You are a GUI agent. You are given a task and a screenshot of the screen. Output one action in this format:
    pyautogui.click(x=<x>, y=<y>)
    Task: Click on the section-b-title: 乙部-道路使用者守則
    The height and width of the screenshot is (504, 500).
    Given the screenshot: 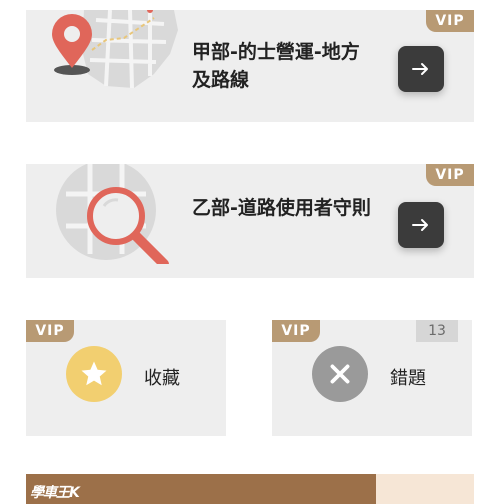 What is the action you would take?
    pyautogui.click(x=281, y=208)
    